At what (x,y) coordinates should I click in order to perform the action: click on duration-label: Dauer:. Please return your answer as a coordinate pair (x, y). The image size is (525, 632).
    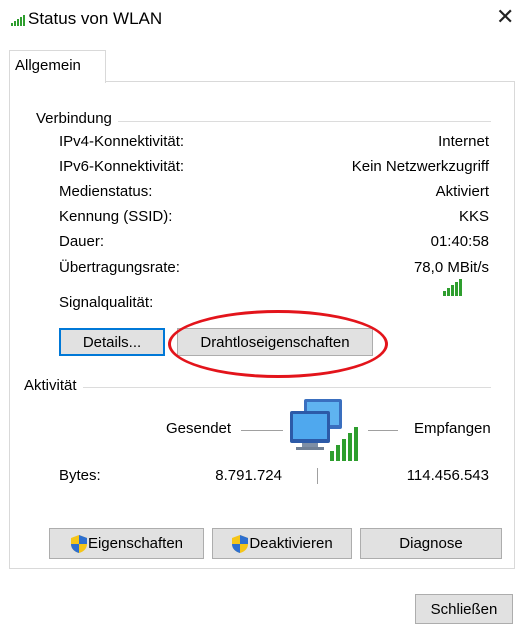
    Looking at the image, I should click on (82, 241).